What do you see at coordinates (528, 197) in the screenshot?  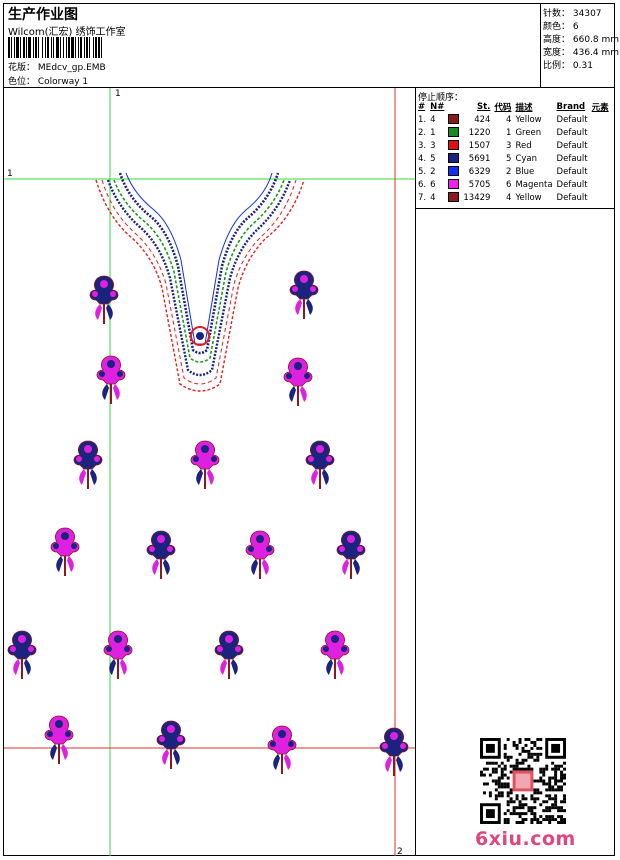 I see `cell-description: Yellow` at bounding box center [528, 197].